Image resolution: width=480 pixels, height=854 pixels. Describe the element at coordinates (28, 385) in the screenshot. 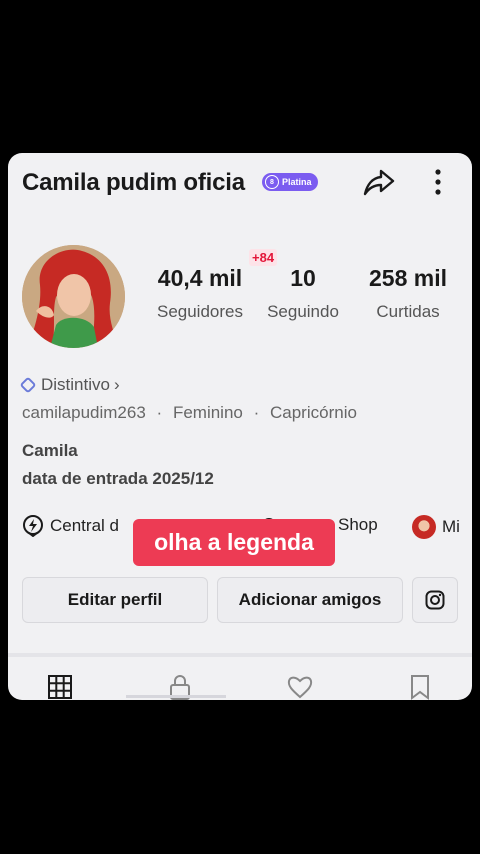

I see `distintivo-icon` at that location.